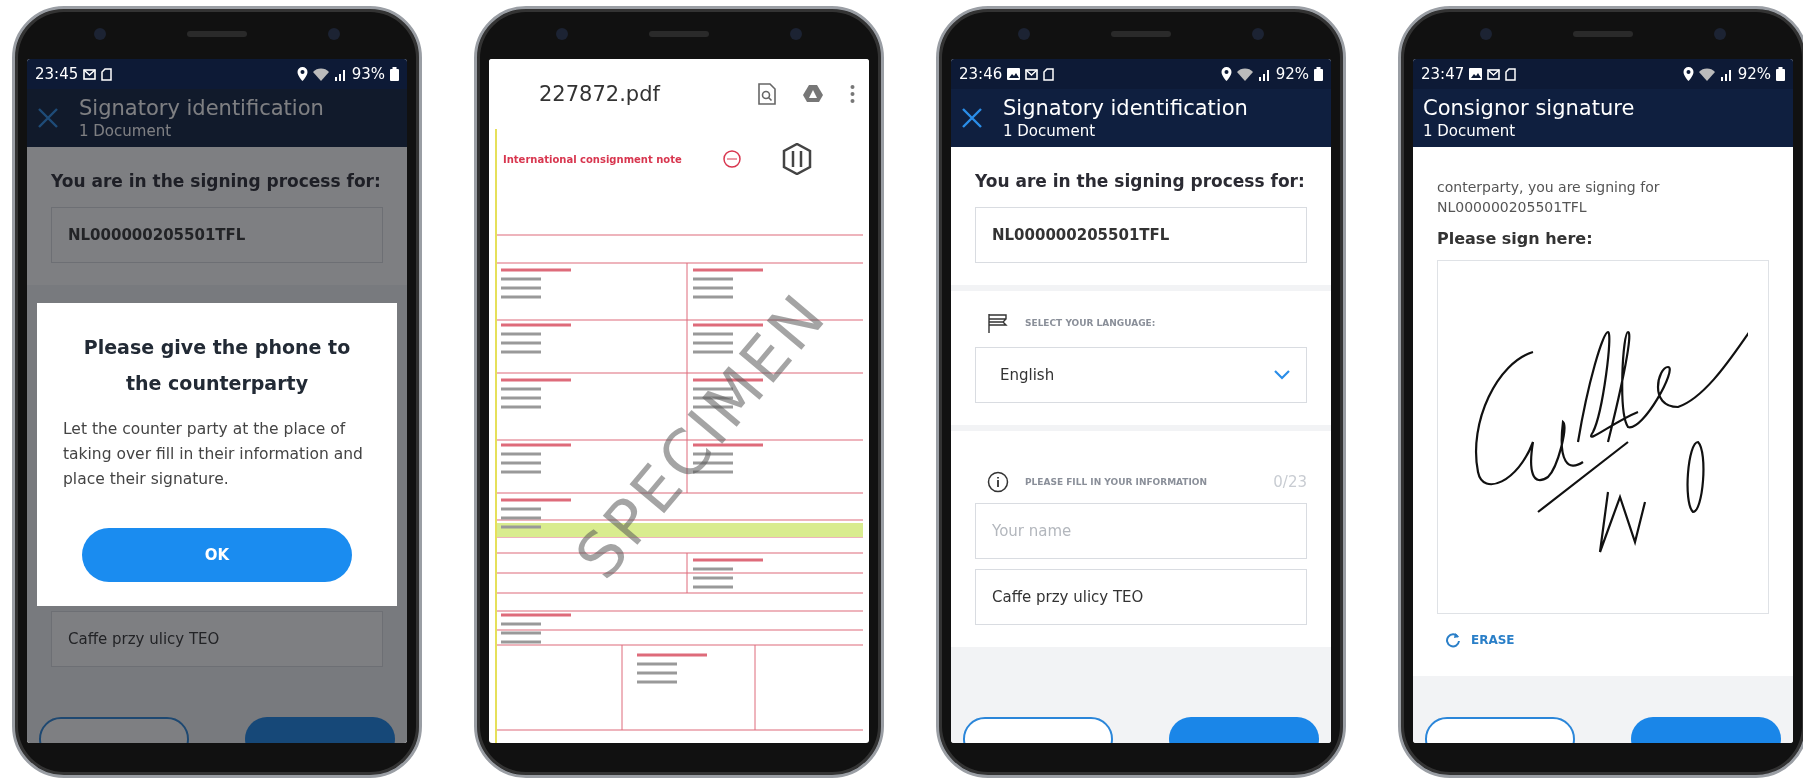 This screenshot has height=780, width=1803. What do you see at coordinates (368, 74) in the screenshot?
I see `battery-percentage: 93%` at bounding box center [368, 74].